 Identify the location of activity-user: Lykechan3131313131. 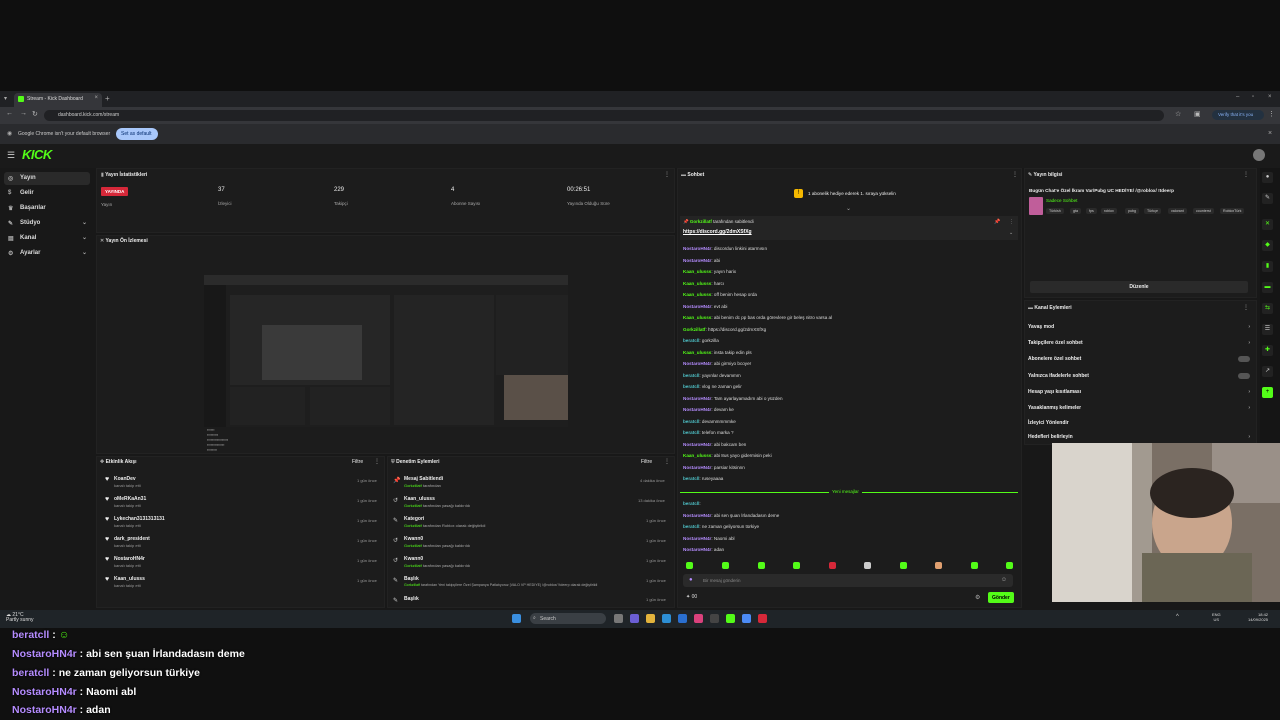
(139, 519).